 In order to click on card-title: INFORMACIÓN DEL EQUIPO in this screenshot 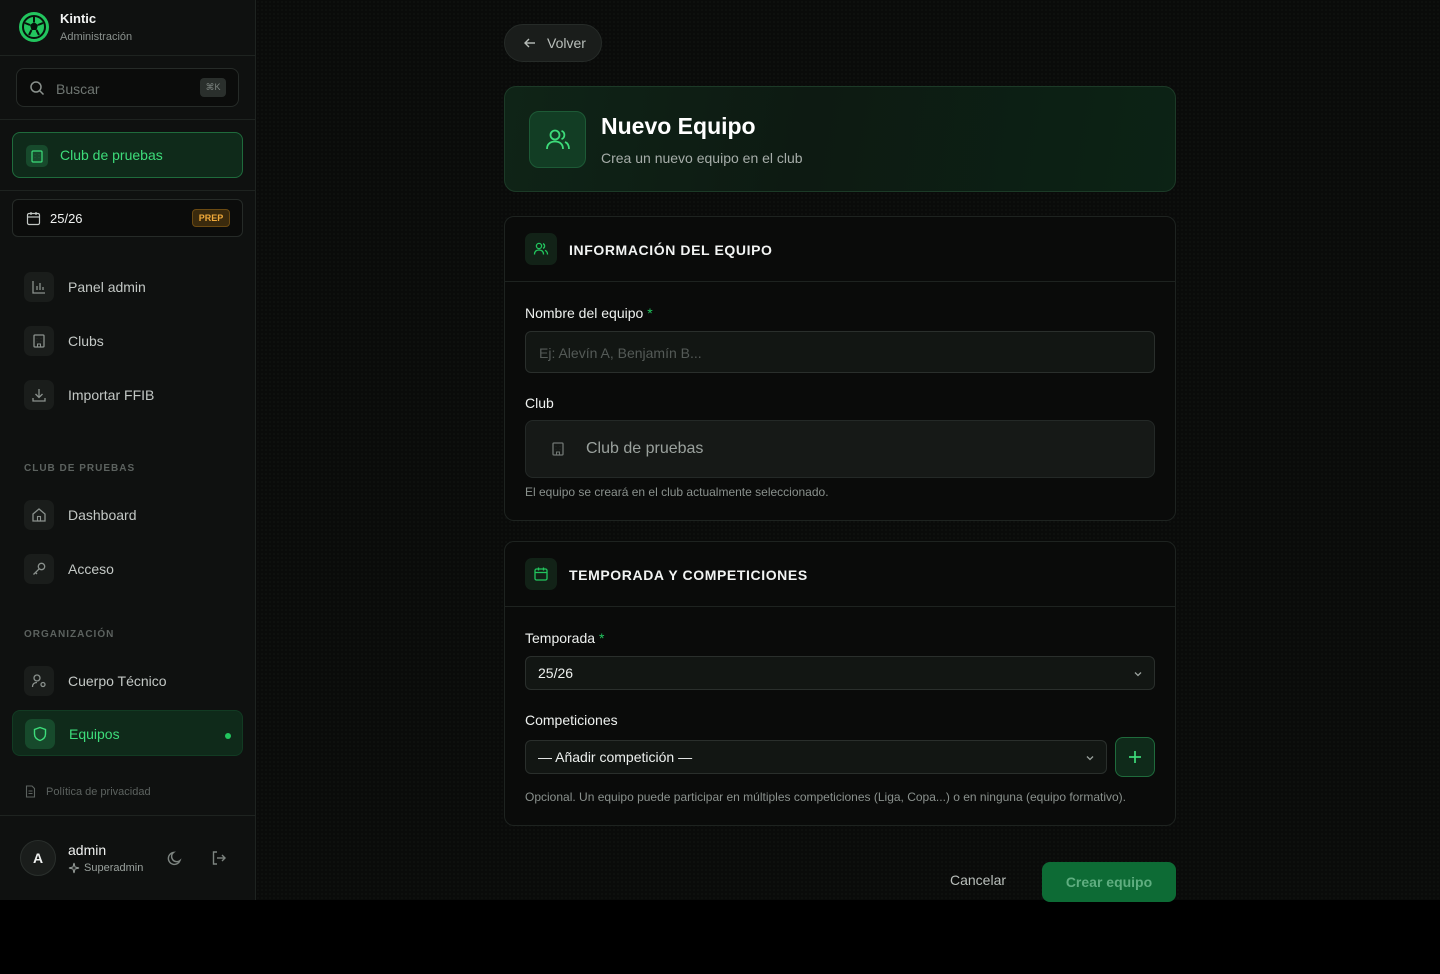, I will do `click(671, 250)`.